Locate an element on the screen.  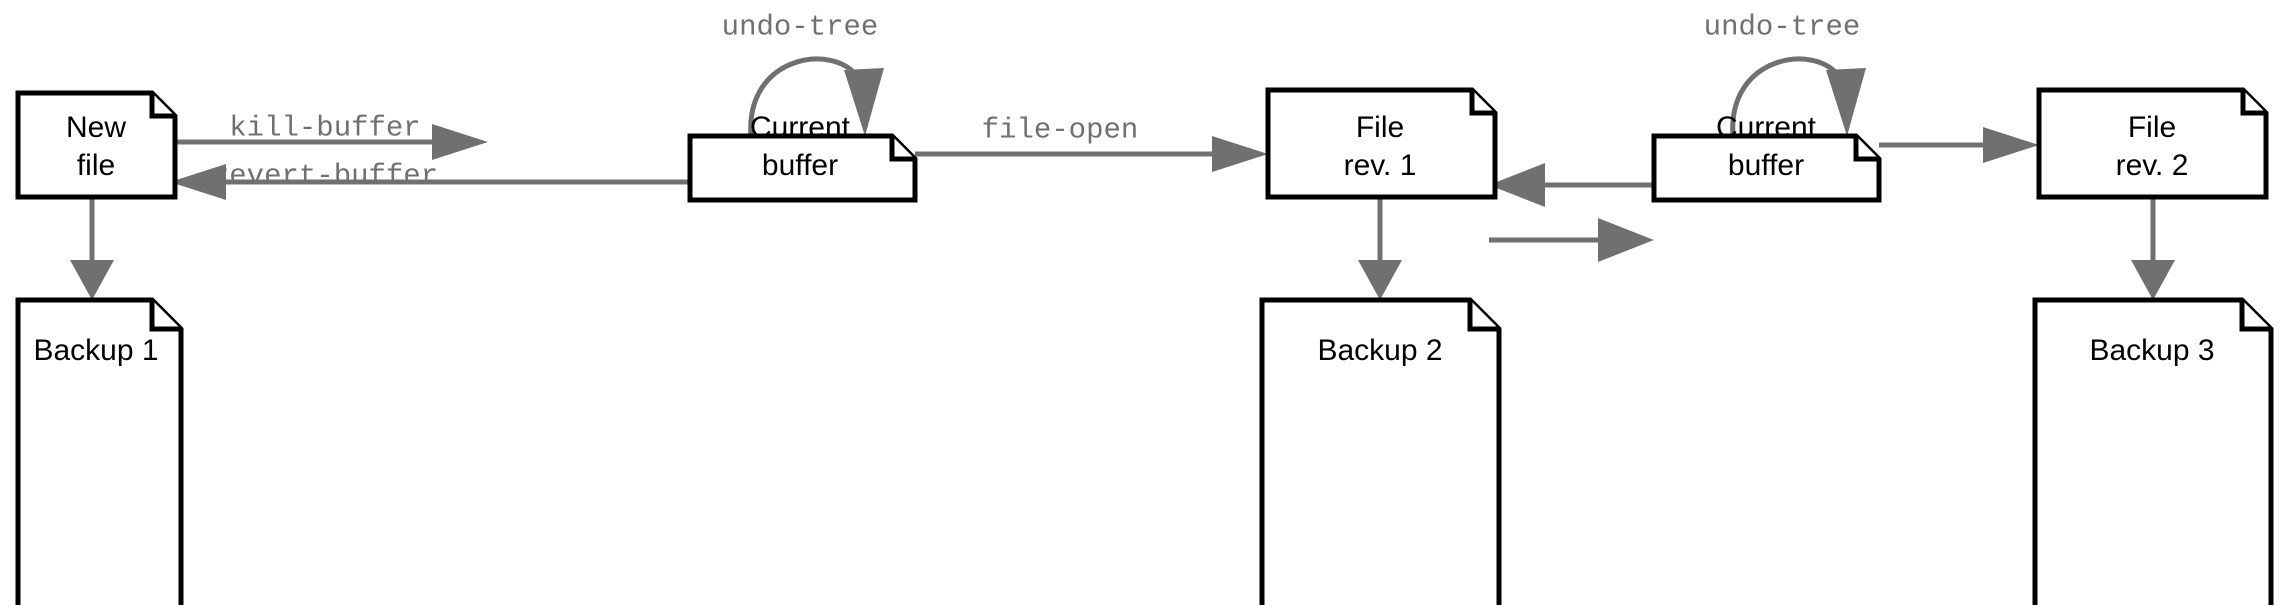
node-file-rev-2-label-line2: rev. 2 is located at coordinates (2152, 165).